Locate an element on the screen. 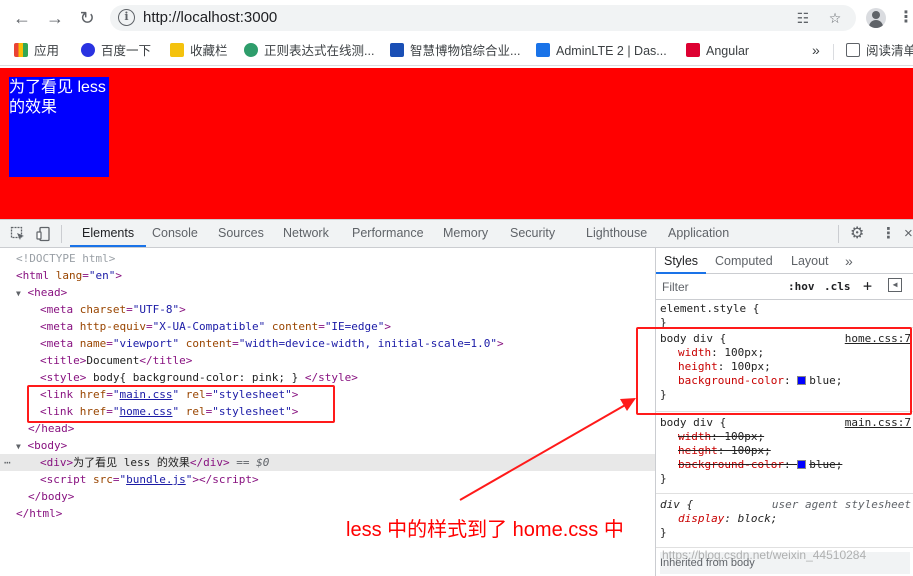 The height and width of the screenshot is (576, 913). tab-styles: Styles is located at coordinates (681, 261).